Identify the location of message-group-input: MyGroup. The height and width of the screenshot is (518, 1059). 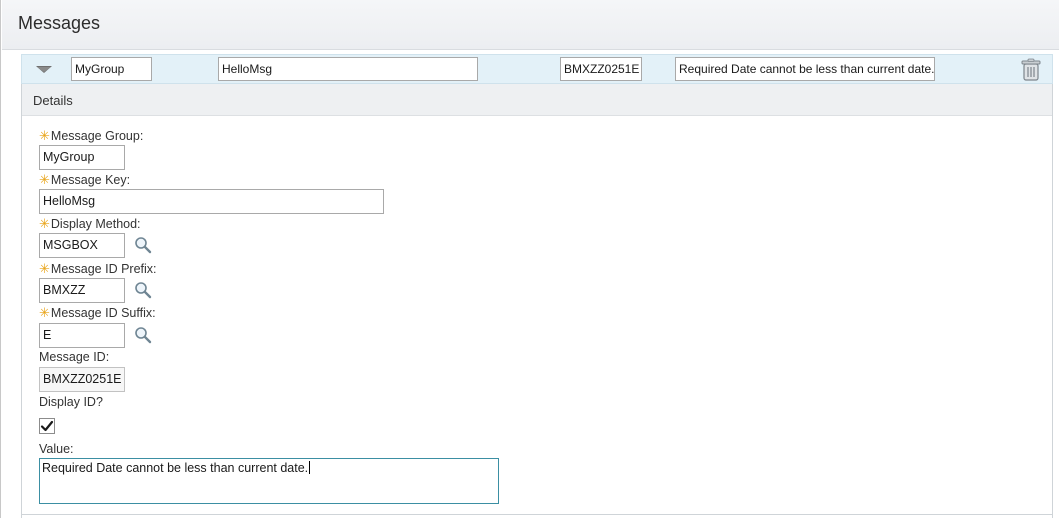
(82, 157).